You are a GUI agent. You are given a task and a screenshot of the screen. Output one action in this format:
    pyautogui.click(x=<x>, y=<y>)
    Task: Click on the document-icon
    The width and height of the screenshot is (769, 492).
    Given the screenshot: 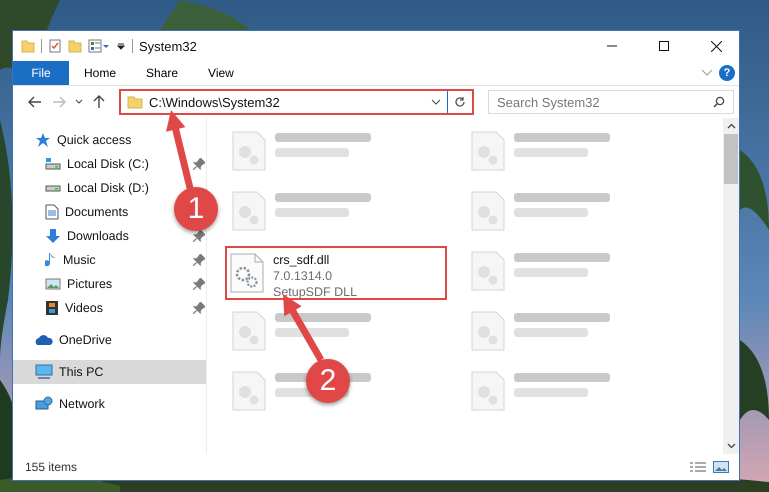 What is the action you would take?
    pyautogui.click(x=52, y=212)
    